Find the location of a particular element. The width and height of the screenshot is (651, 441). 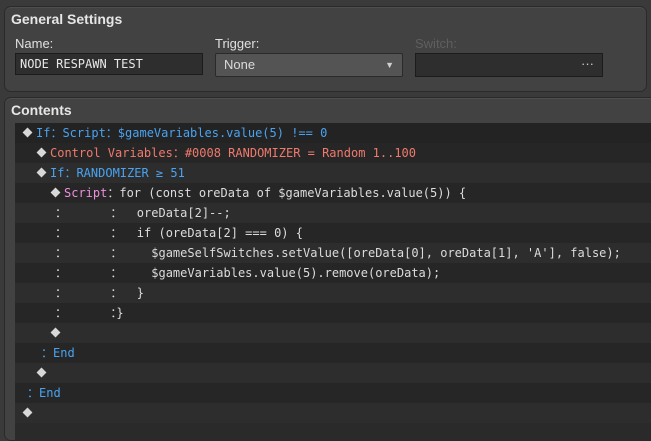

command-text: Script is located at coordinates (86, 193).